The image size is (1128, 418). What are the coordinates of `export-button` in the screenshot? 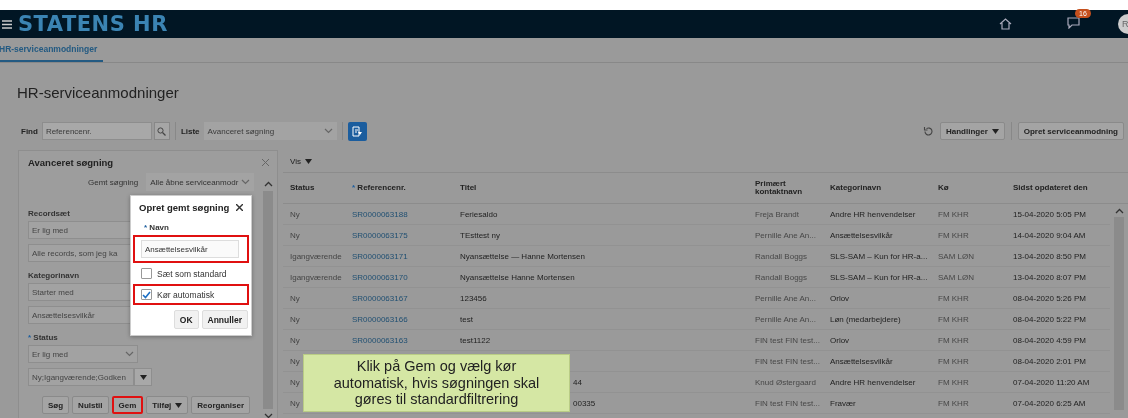 It's located at (357, 131).